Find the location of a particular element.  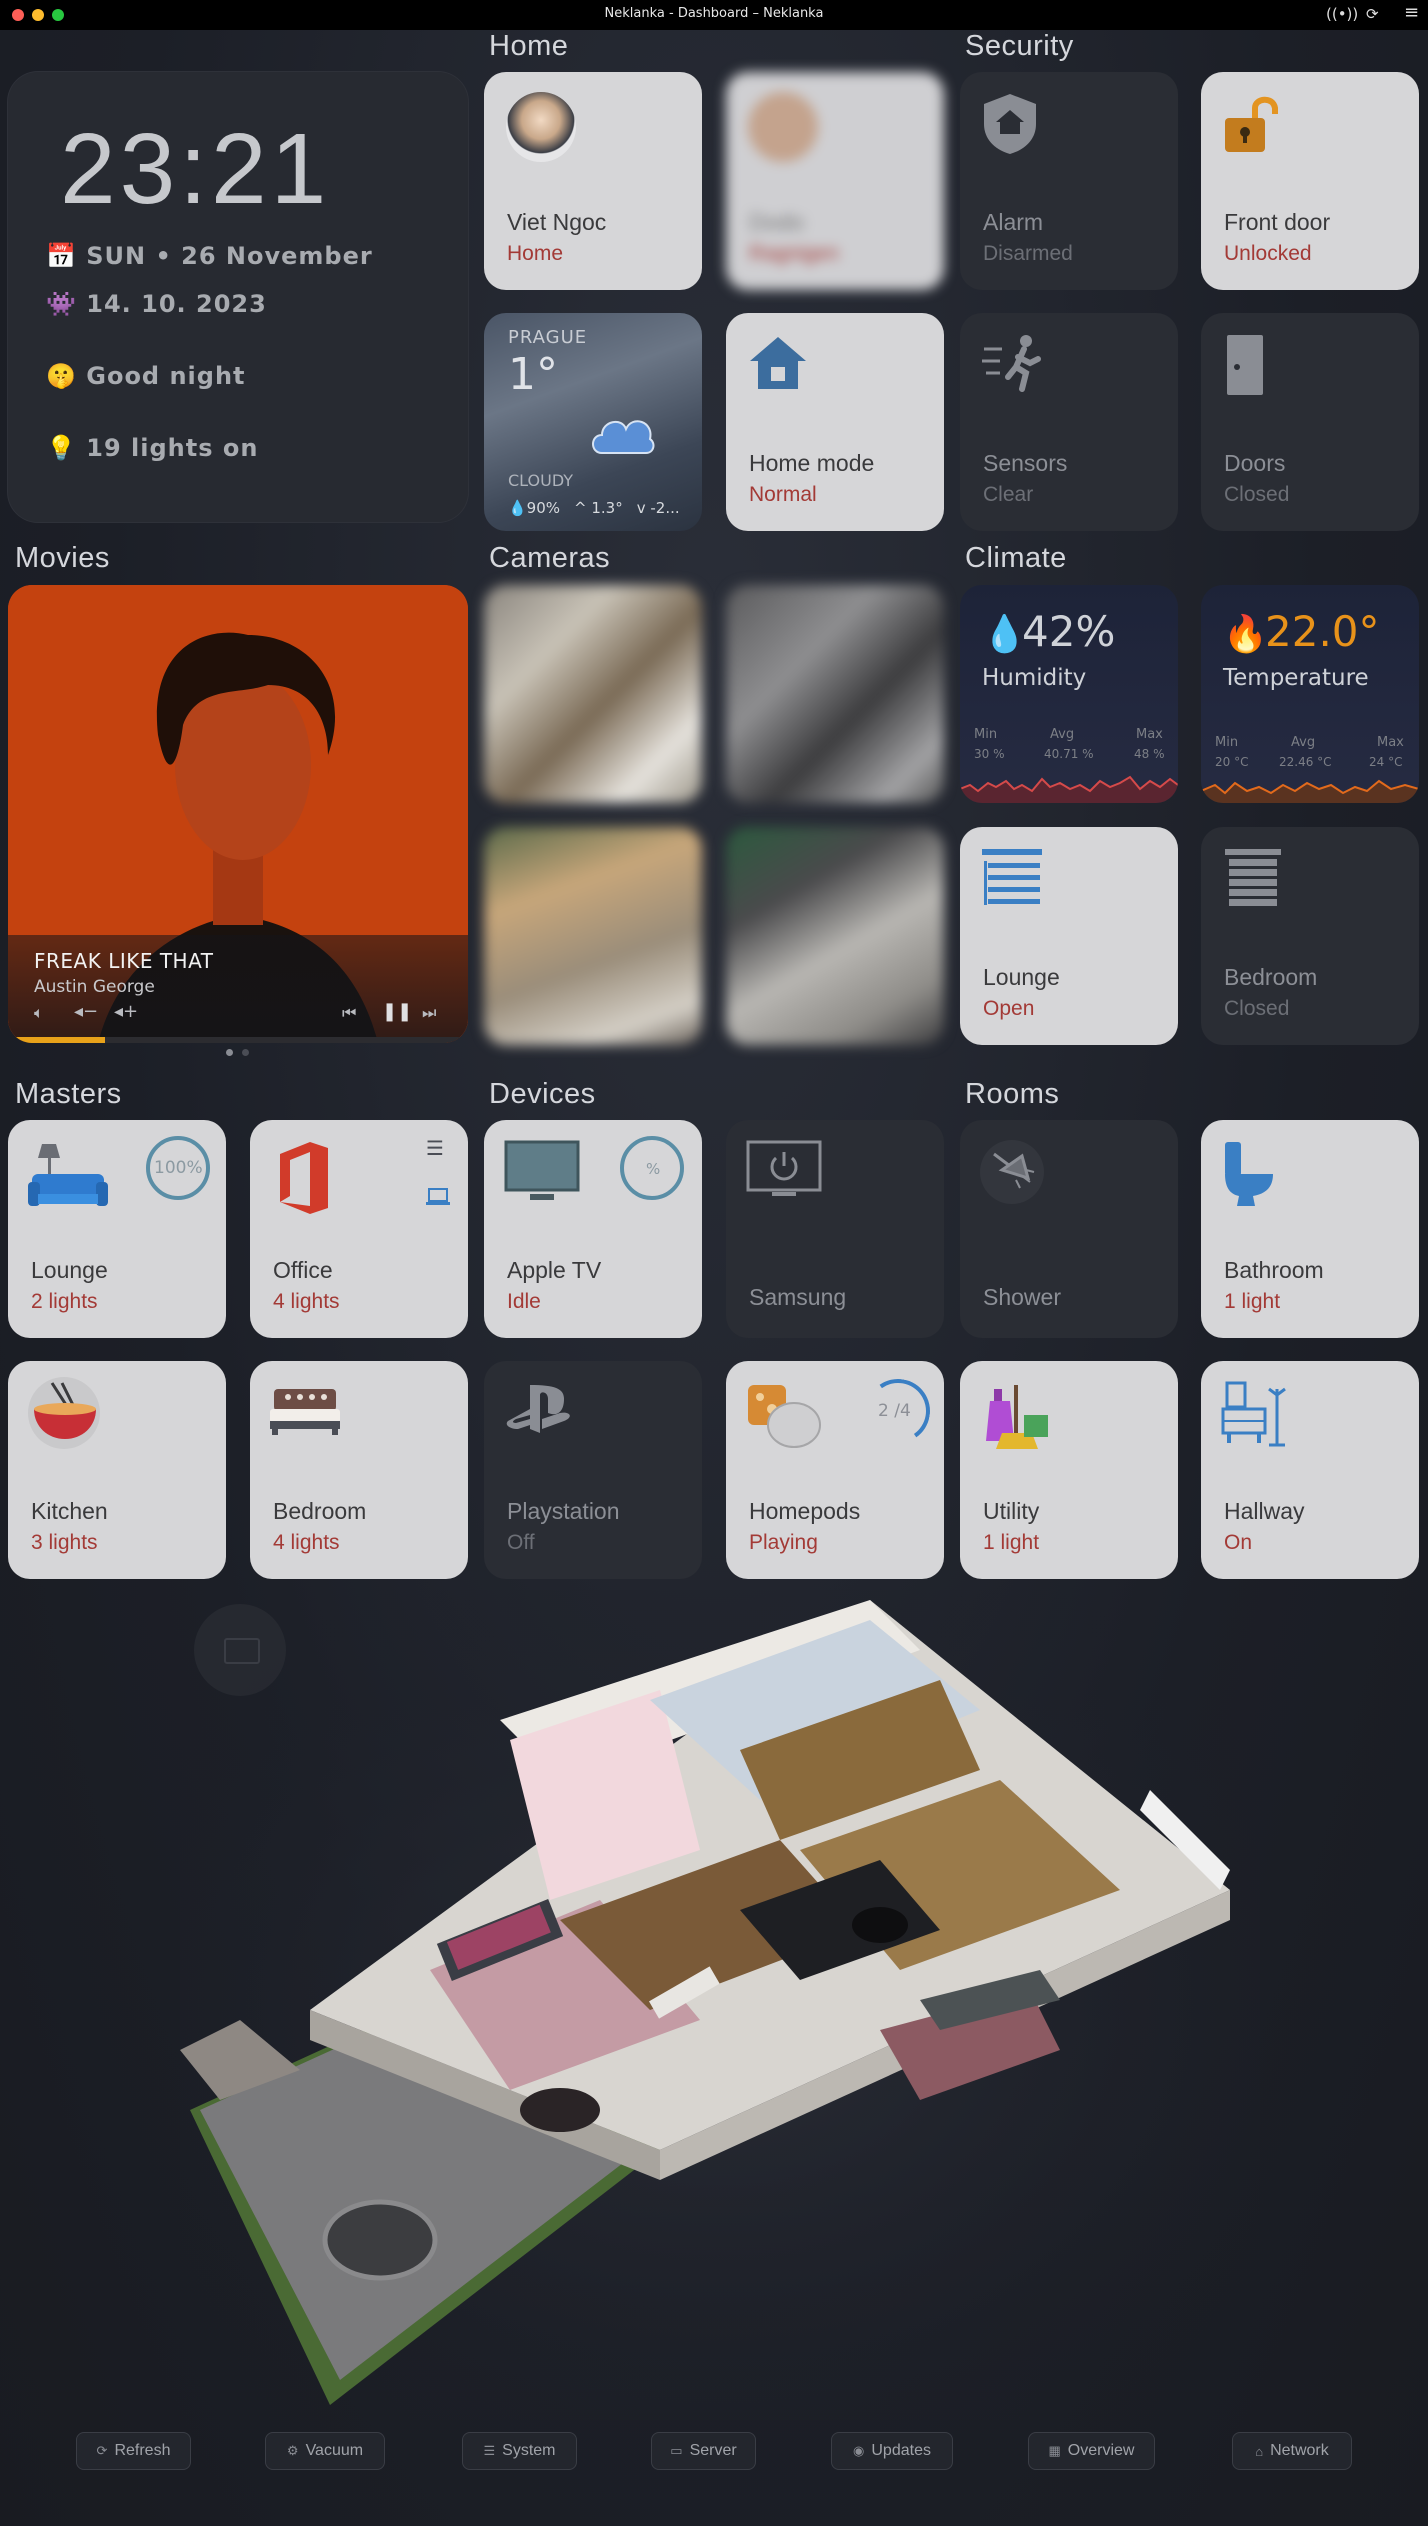

samsung-name: Samsung is located at coordinates (798, 1297).